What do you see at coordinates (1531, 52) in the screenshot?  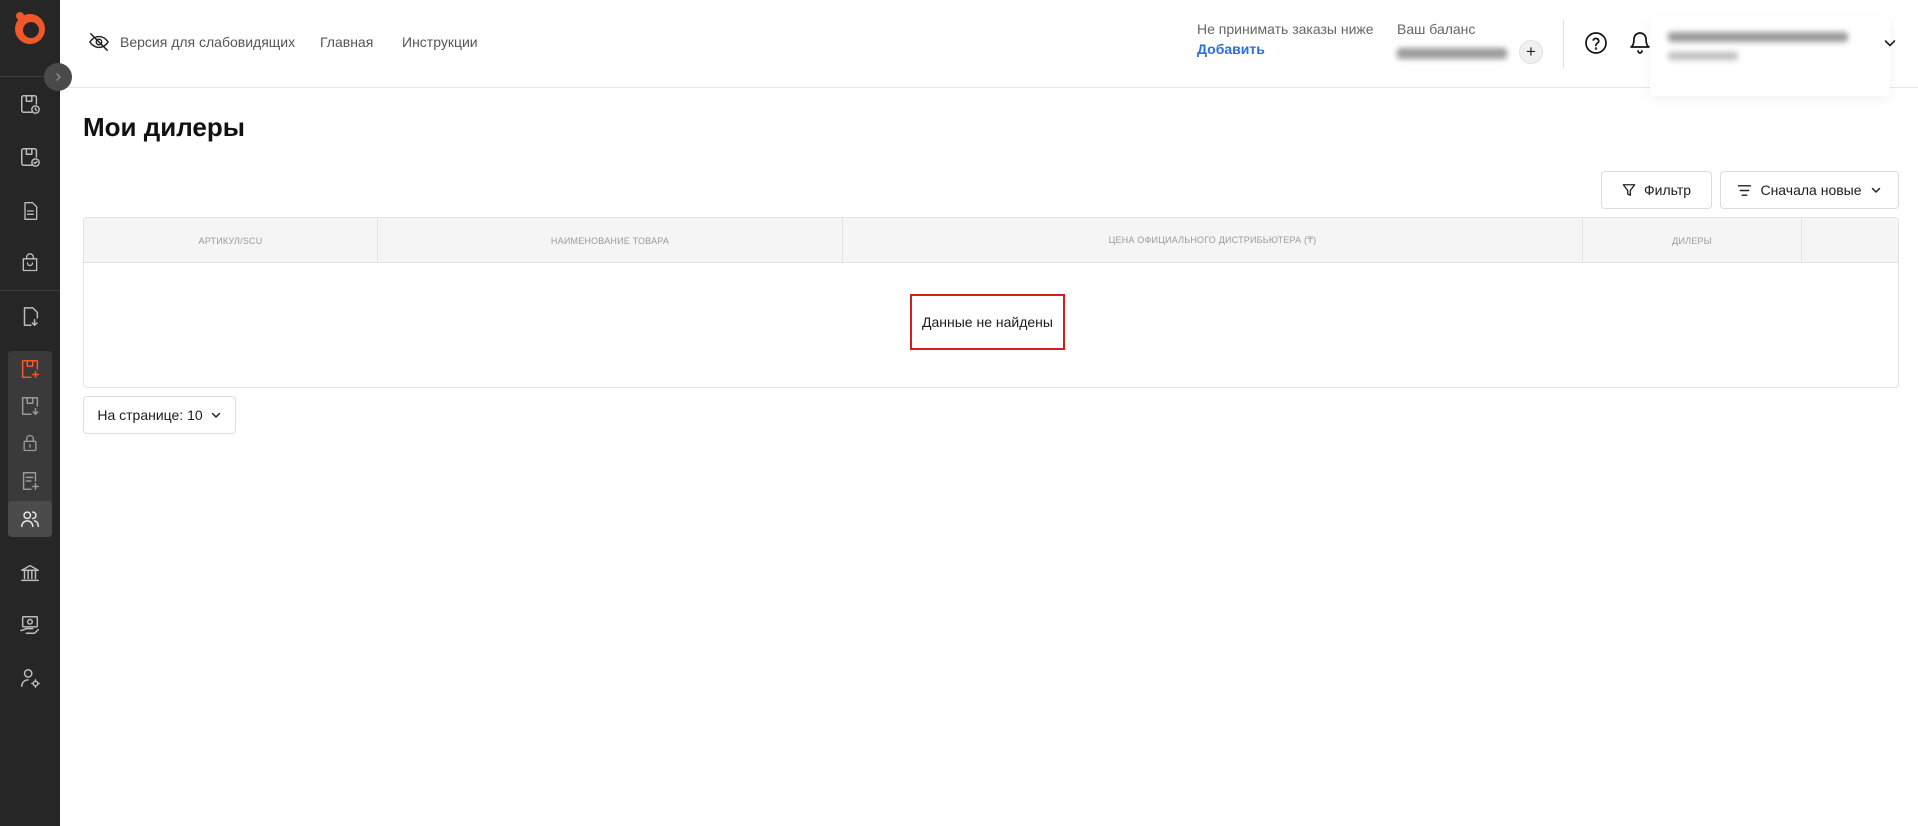 I see `balance-add-button: +` at bounding box center [1531, 52].